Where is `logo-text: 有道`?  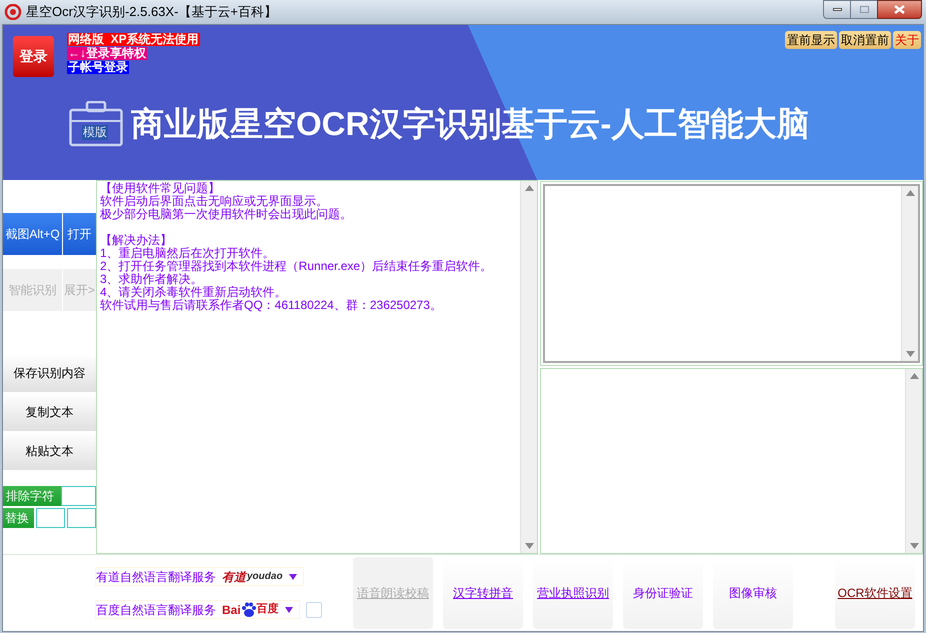 logo-text: 有道 is located at coordinates (234, 577).